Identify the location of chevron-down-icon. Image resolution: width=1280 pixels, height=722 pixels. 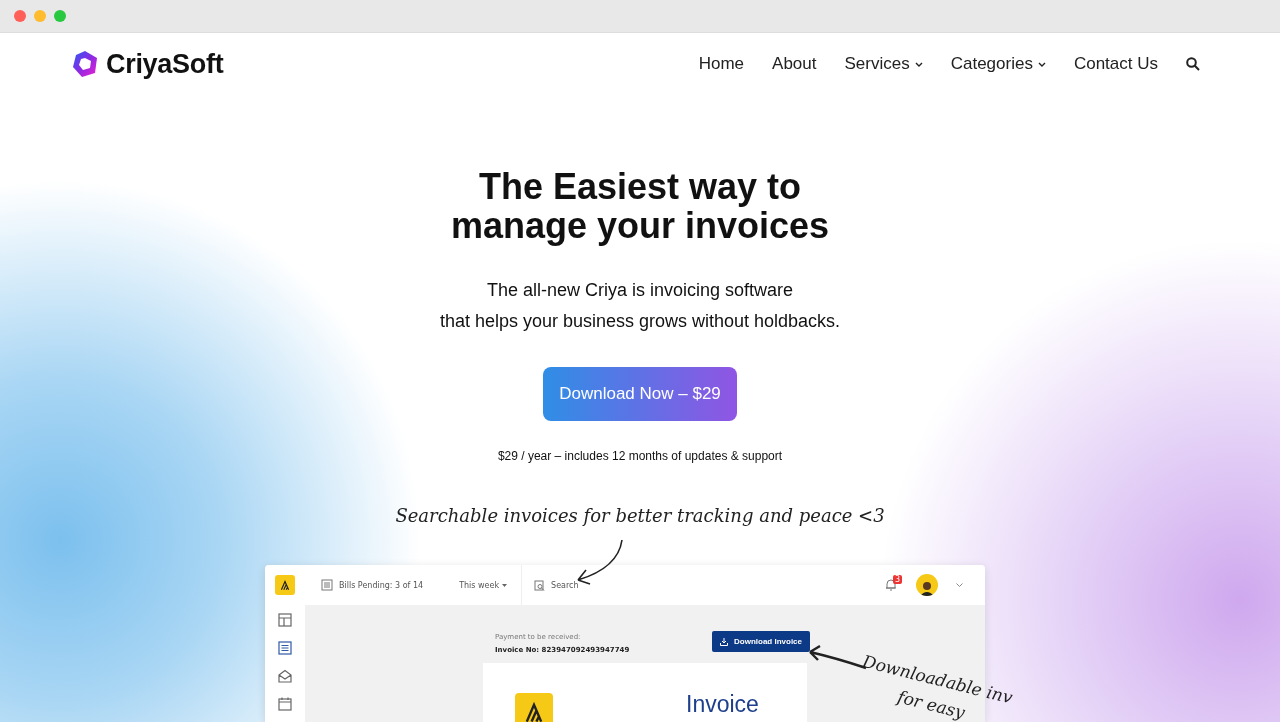
(959, 585).